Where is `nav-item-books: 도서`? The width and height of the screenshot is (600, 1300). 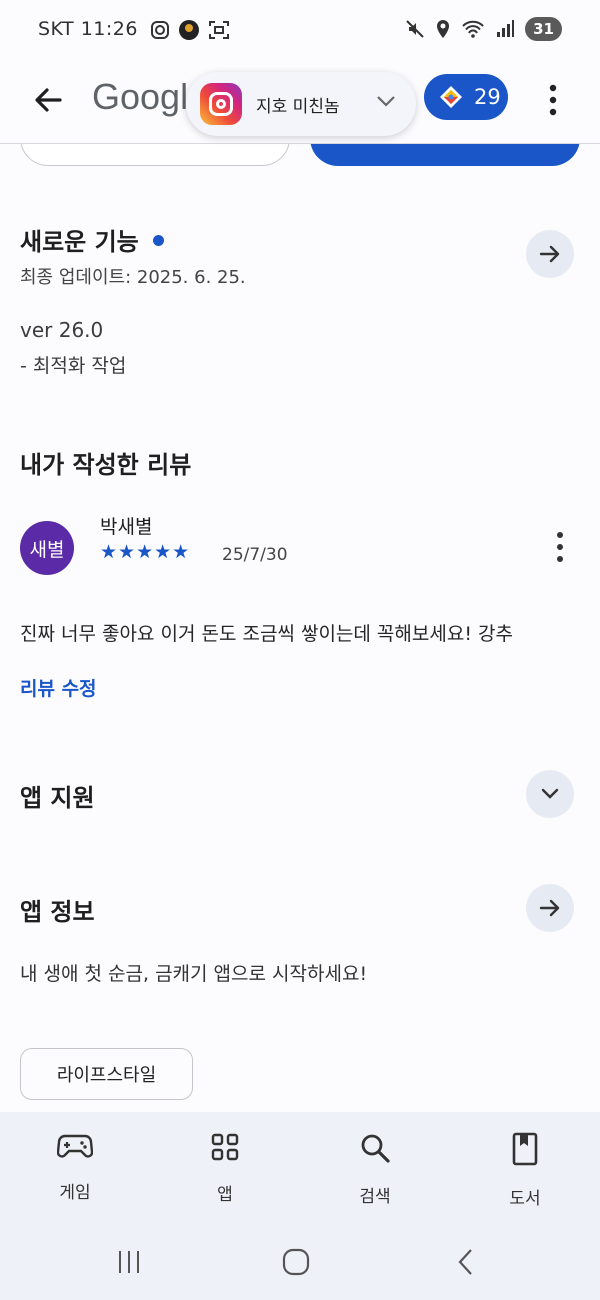 nav-item-books: 도서 is located at coordinates (525, 1172).